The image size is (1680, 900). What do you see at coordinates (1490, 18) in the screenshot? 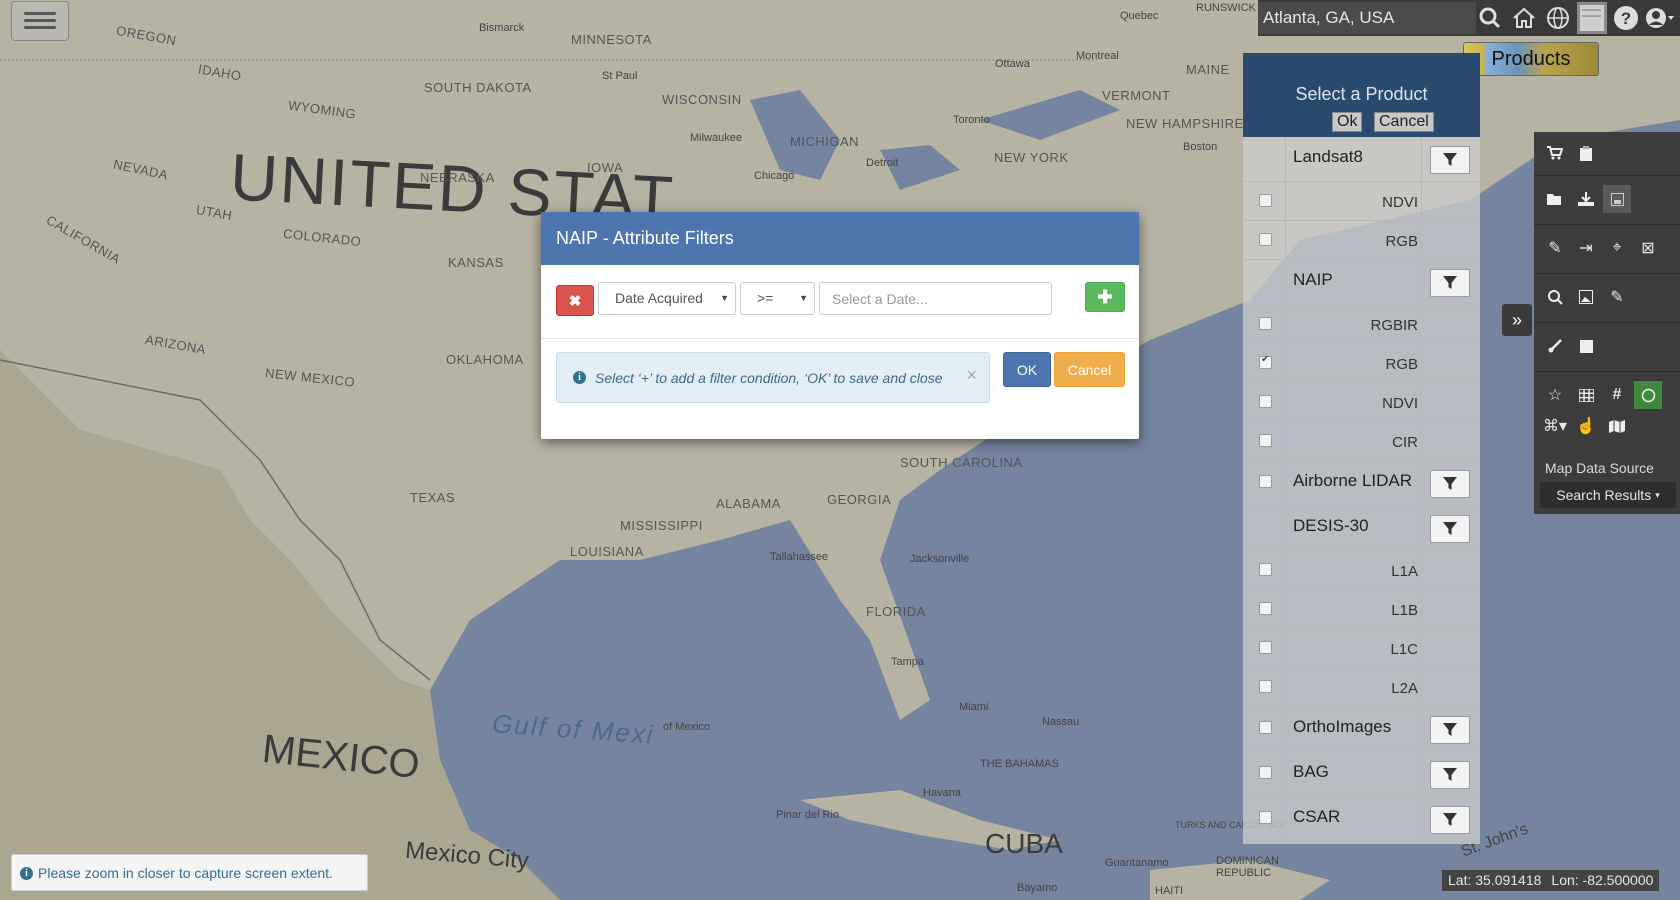
I see `search-icon` at bounding box center [1490, 18].